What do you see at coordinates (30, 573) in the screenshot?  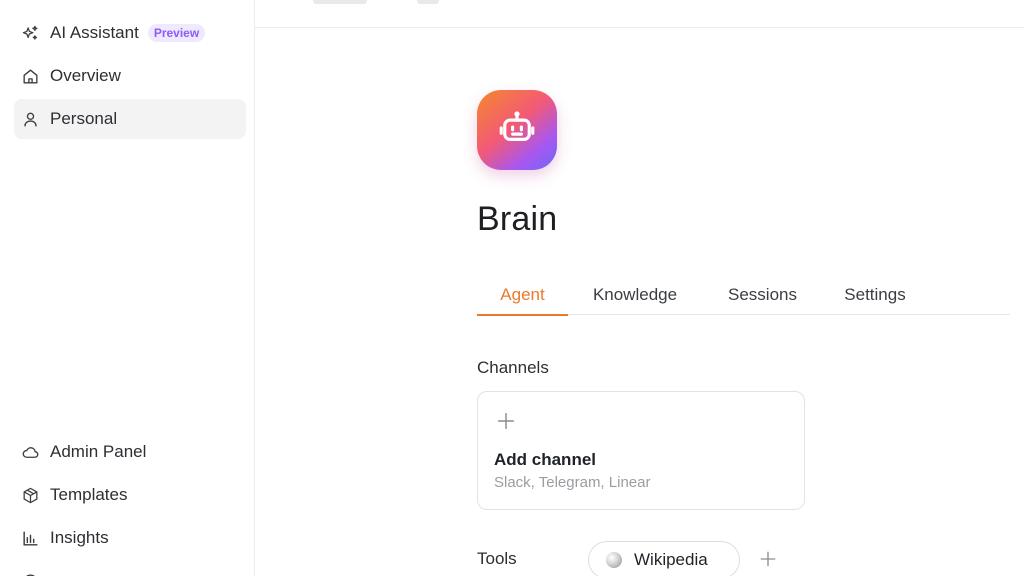 I see `help-circle-icon` at bounding box center [30, 573].